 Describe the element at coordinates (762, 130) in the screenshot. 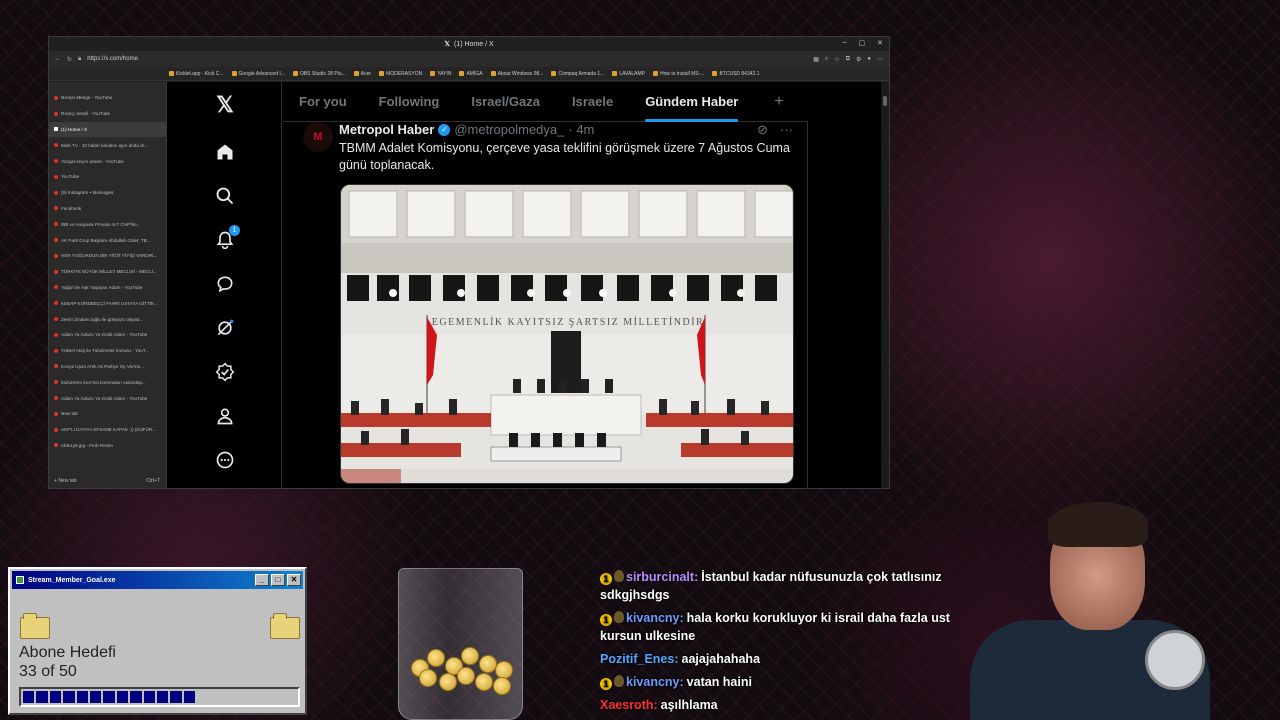

I see `grok-post-icon: ⊘` at that location.